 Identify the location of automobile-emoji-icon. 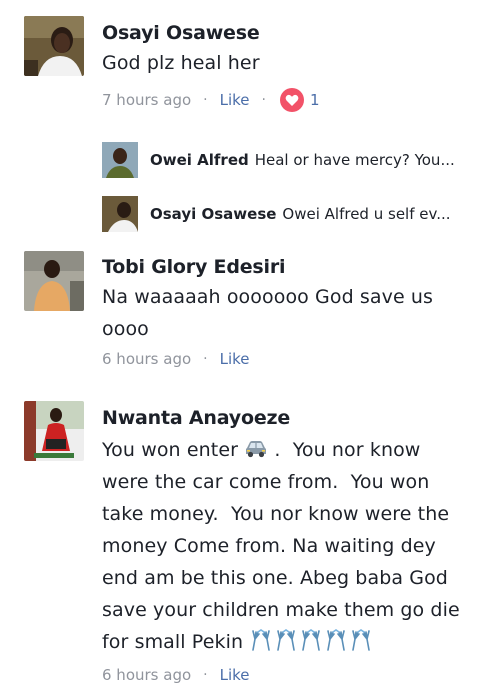
(256, 447).